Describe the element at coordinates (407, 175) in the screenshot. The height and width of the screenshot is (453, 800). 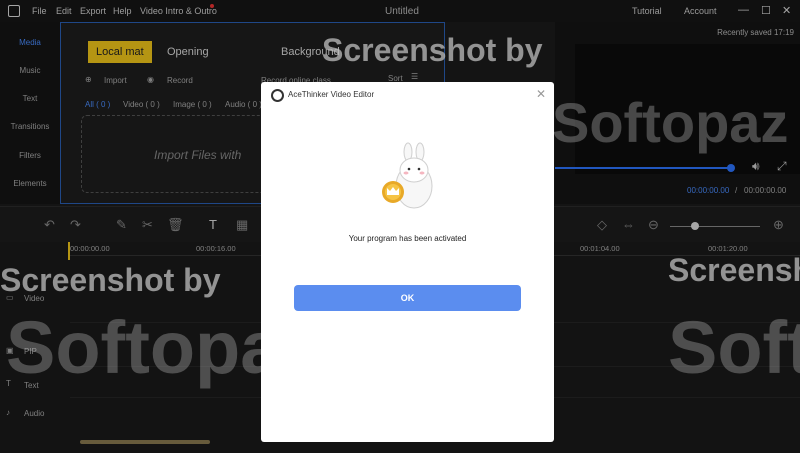
I see `bunny-crown-icon` at that location.